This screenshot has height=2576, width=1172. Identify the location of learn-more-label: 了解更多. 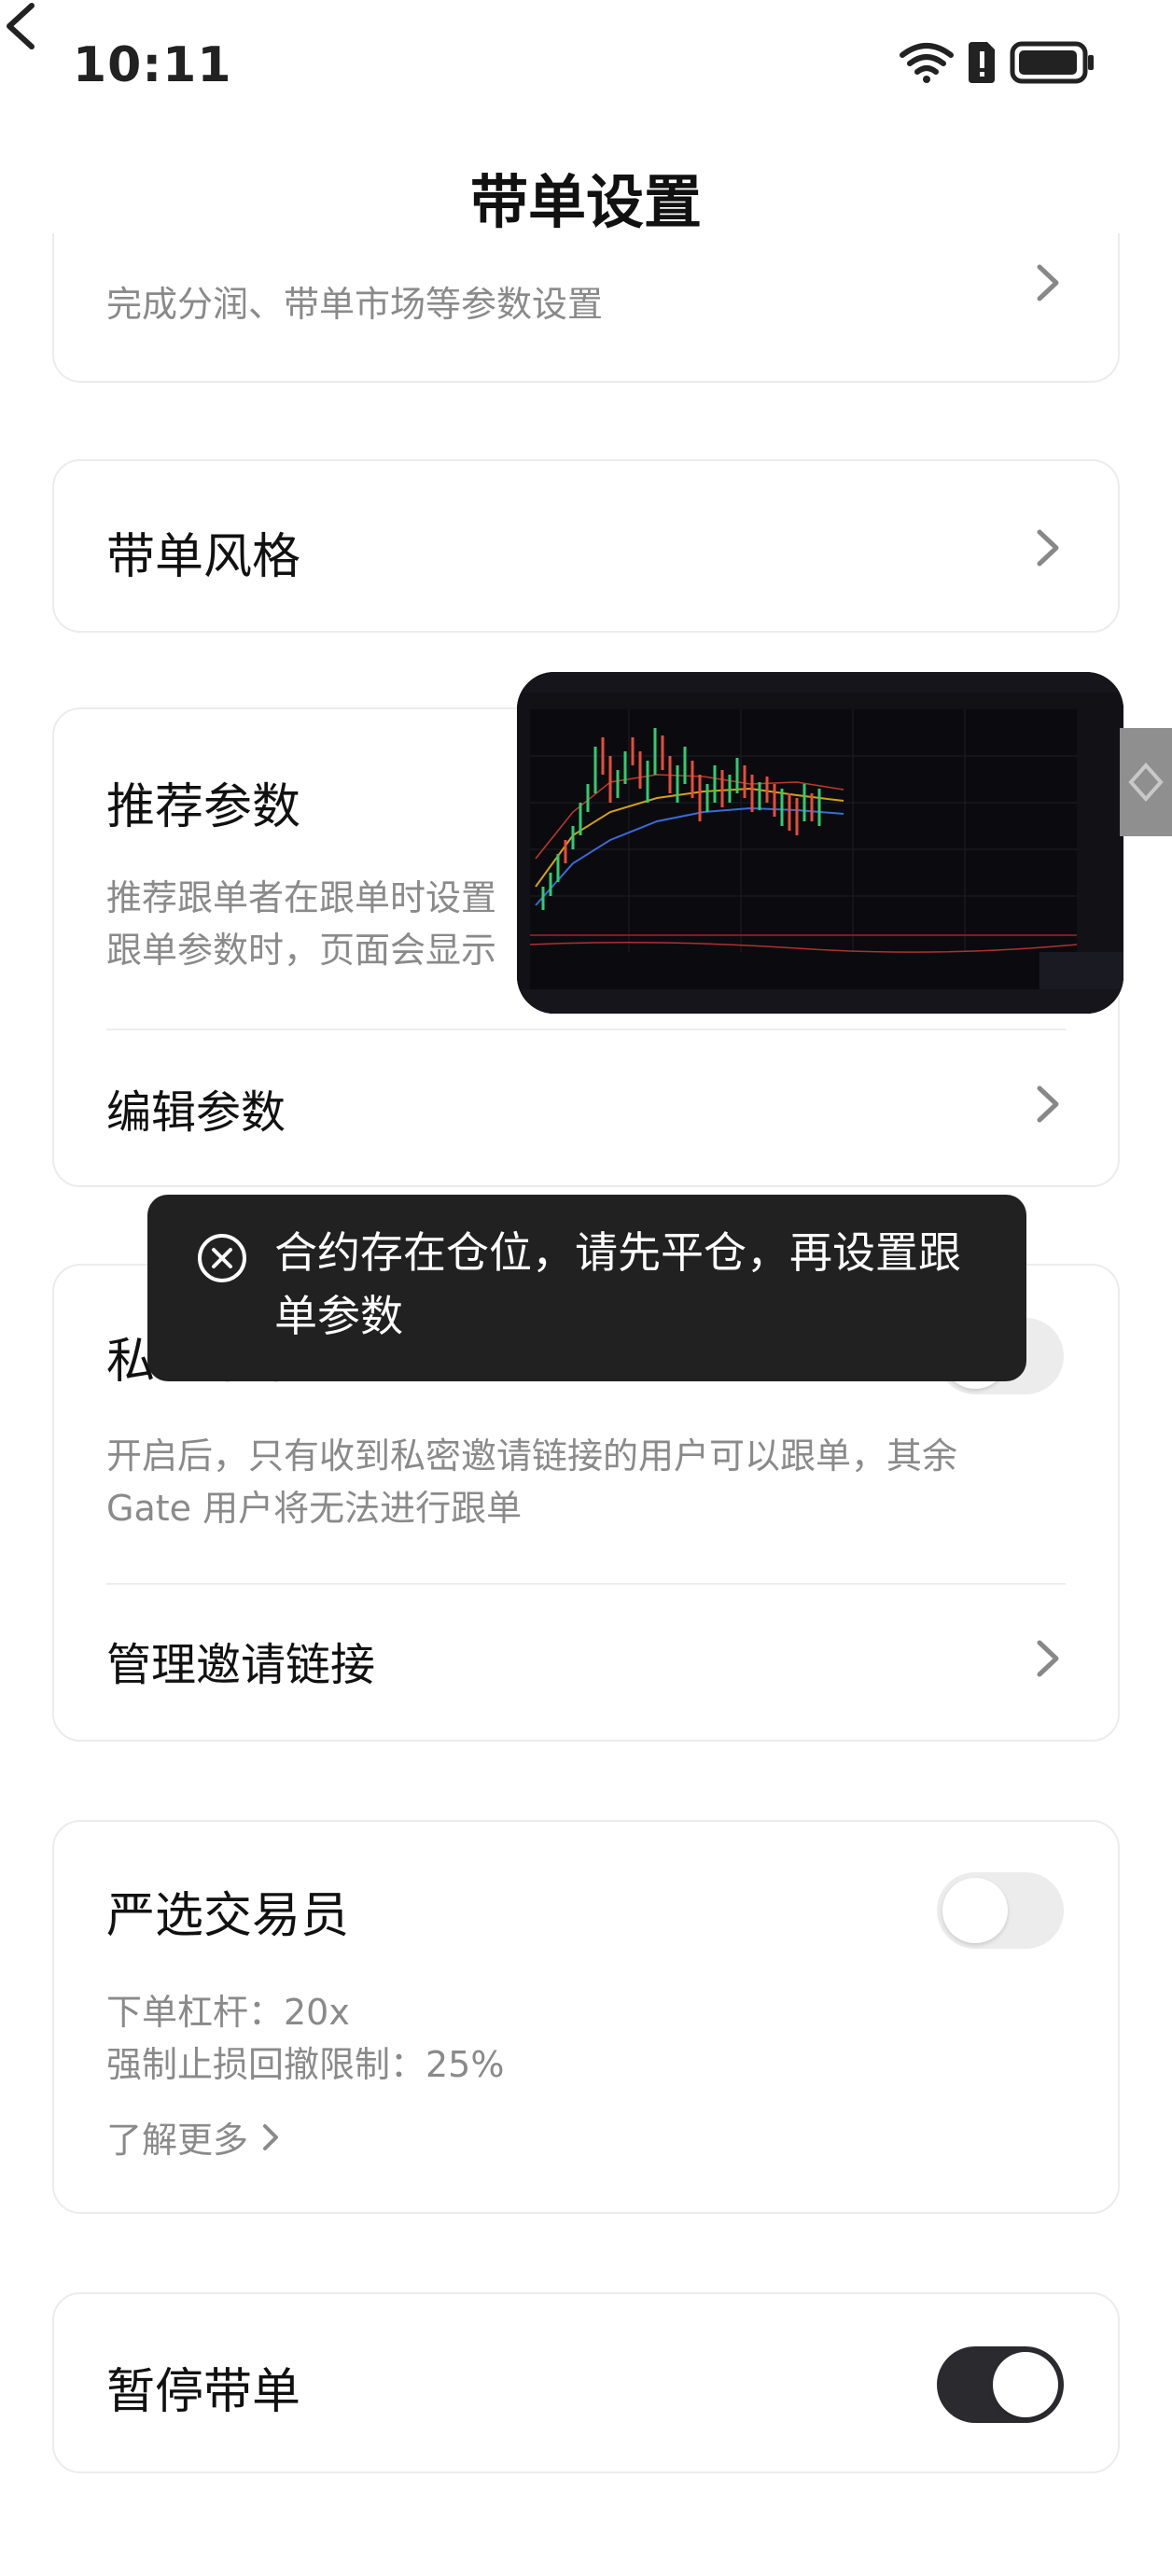
(177, 2140).